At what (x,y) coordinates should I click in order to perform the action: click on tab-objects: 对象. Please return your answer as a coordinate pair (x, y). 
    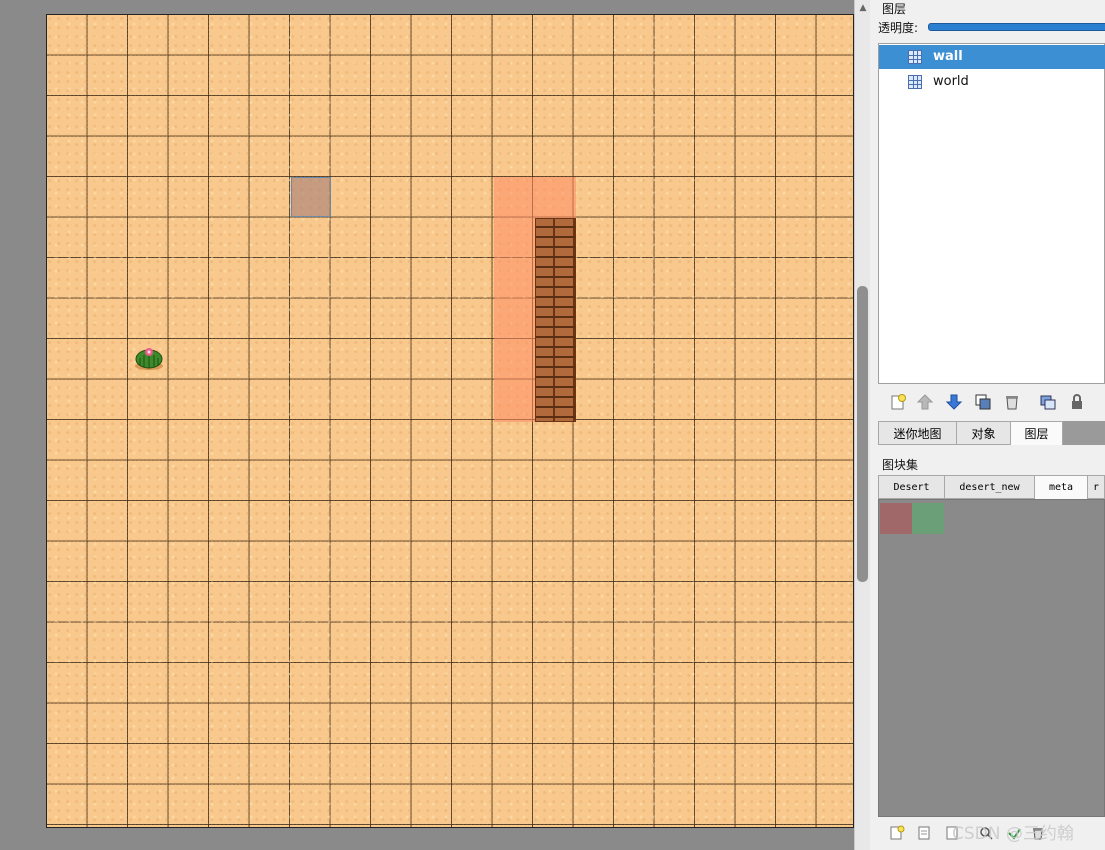
    Looking at the image, I should click on (983, 433).